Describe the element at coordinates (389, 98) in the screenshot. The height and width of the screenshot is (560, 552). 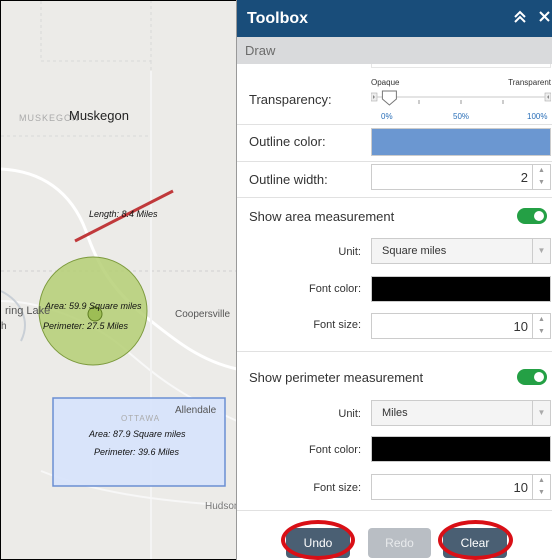
I see `slider-thumb` at that location.